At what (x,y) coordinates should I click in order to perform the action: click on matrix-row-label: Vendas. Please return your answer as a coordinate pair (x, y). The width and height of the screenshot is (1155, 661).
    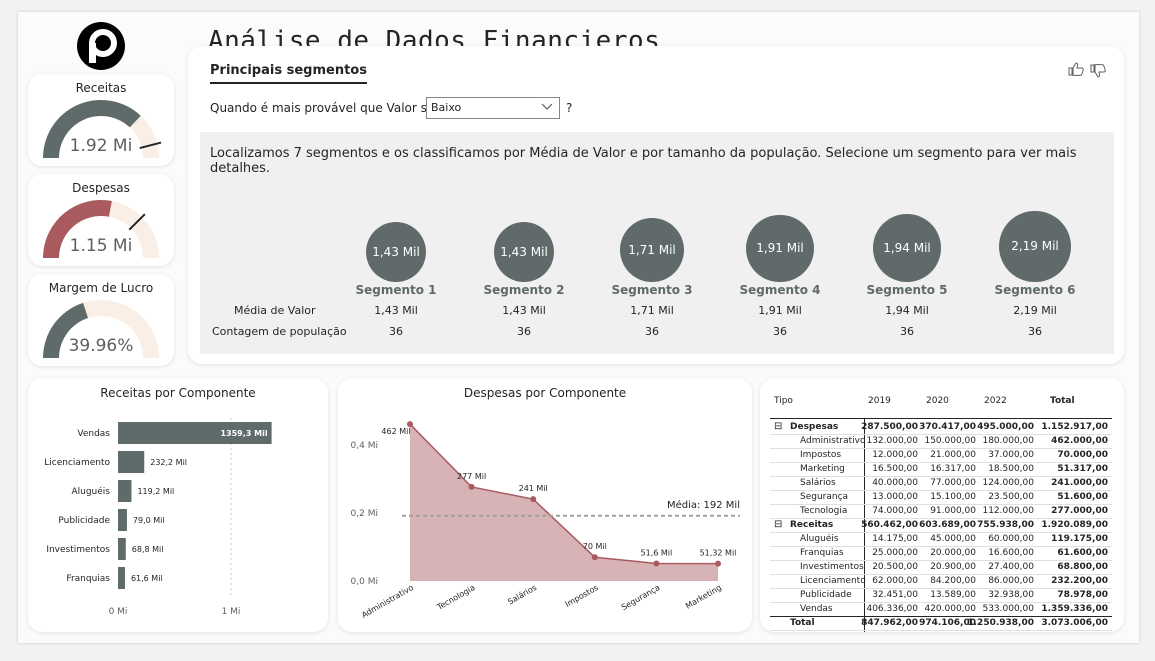
    Looking at the image, I should click on (816, 609).